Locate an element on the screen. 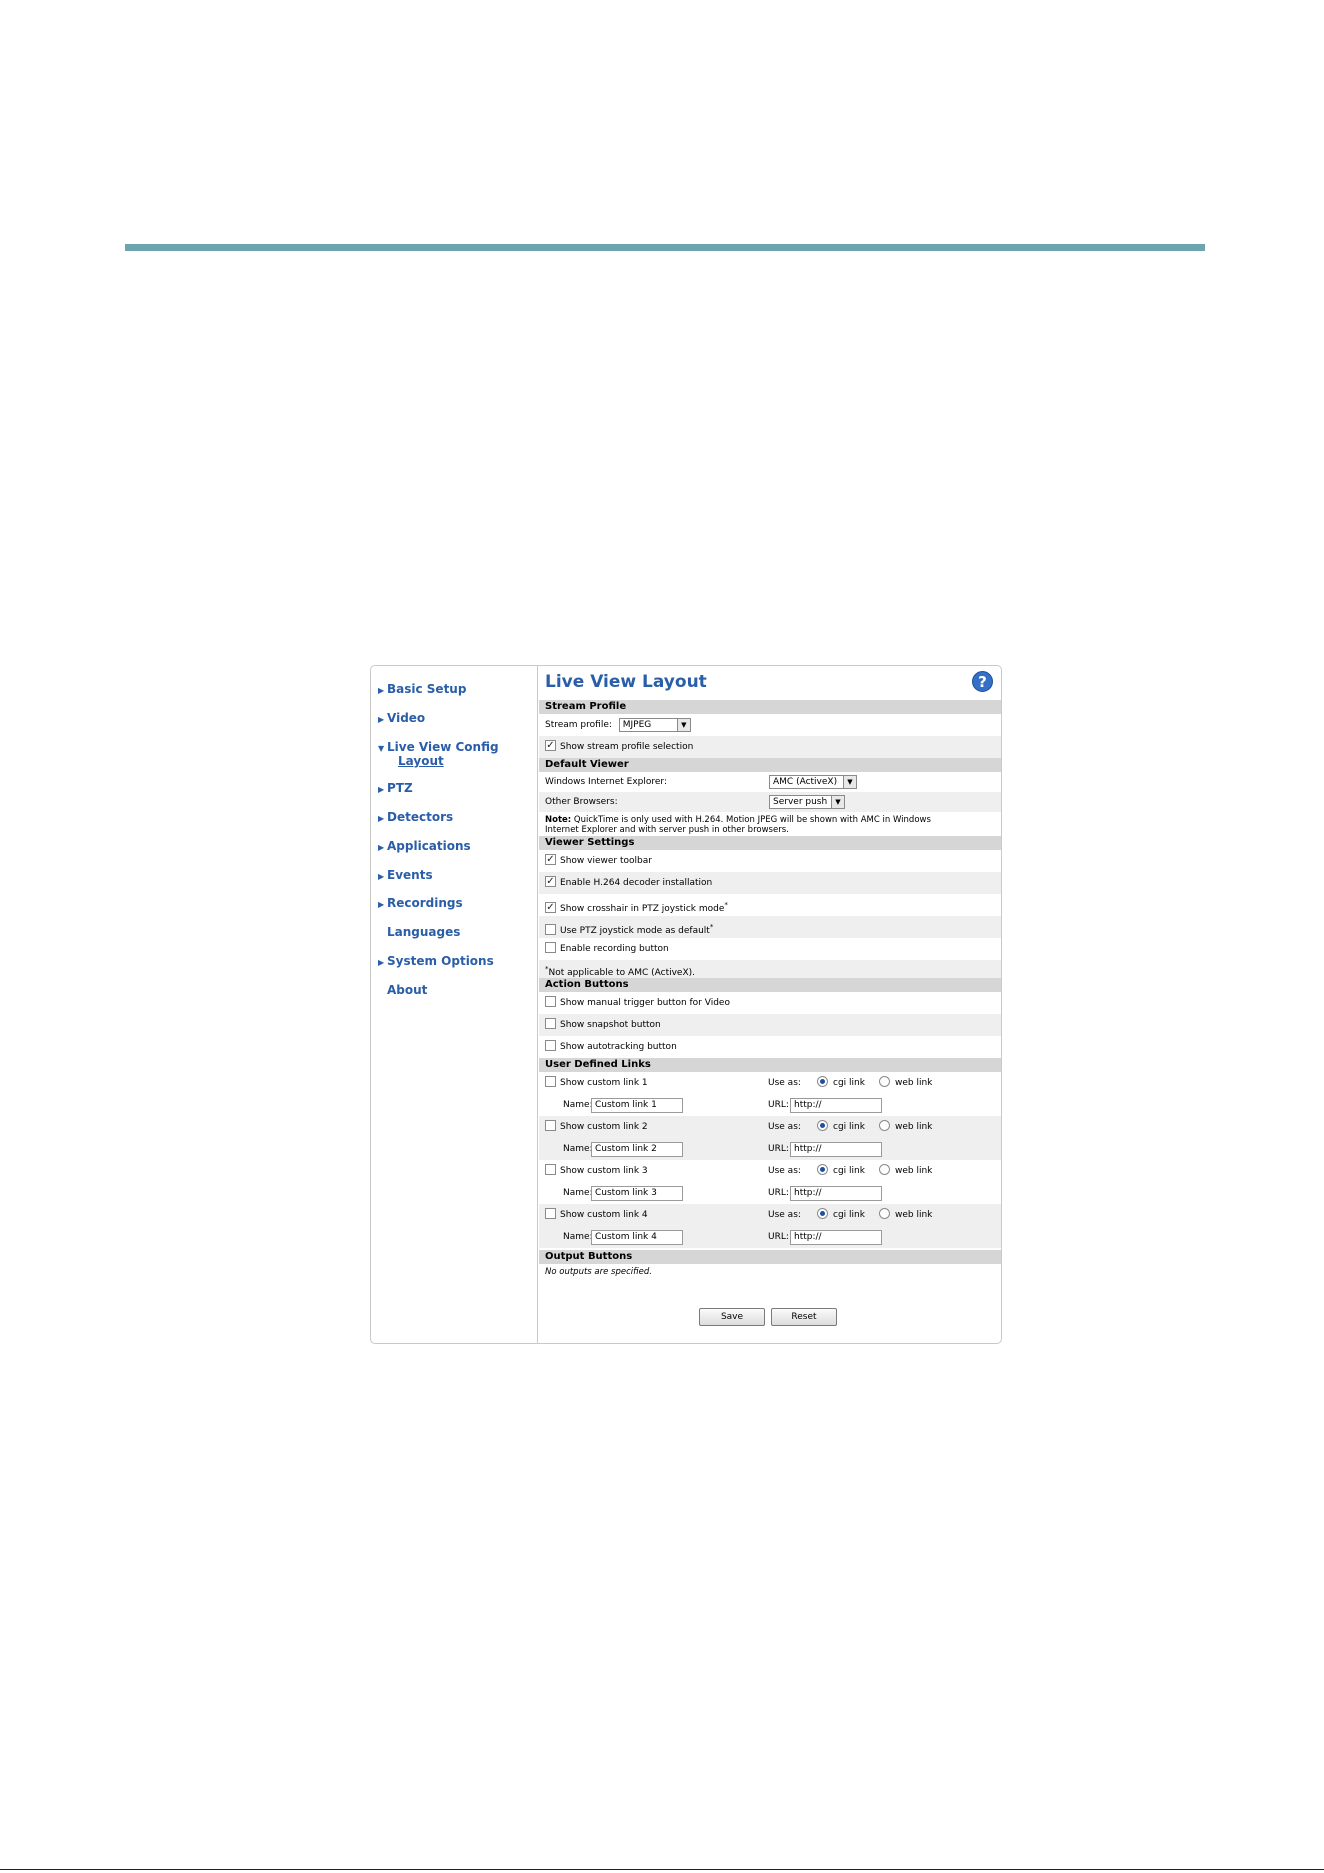 Image resolution: width=1324 pixels, height=1873 pixels. stream-profile-select: MJPEG ▼ is located at coordinates (654, 724).